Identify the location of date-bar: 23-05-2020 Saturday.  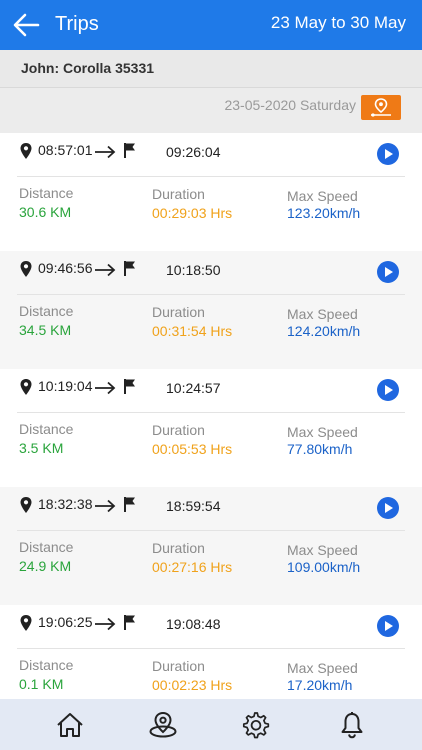
(211, 110).